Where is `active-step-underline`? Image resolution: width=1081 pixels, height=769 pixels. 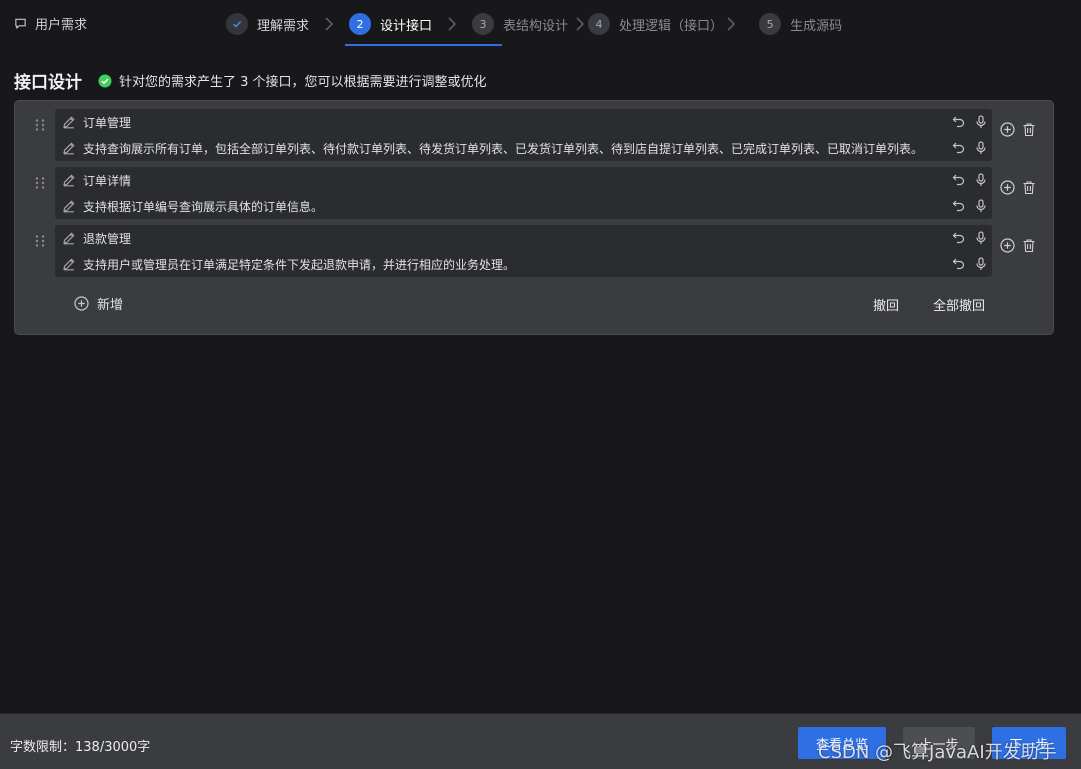
active-step-underline is located at coordinates (423, 45).